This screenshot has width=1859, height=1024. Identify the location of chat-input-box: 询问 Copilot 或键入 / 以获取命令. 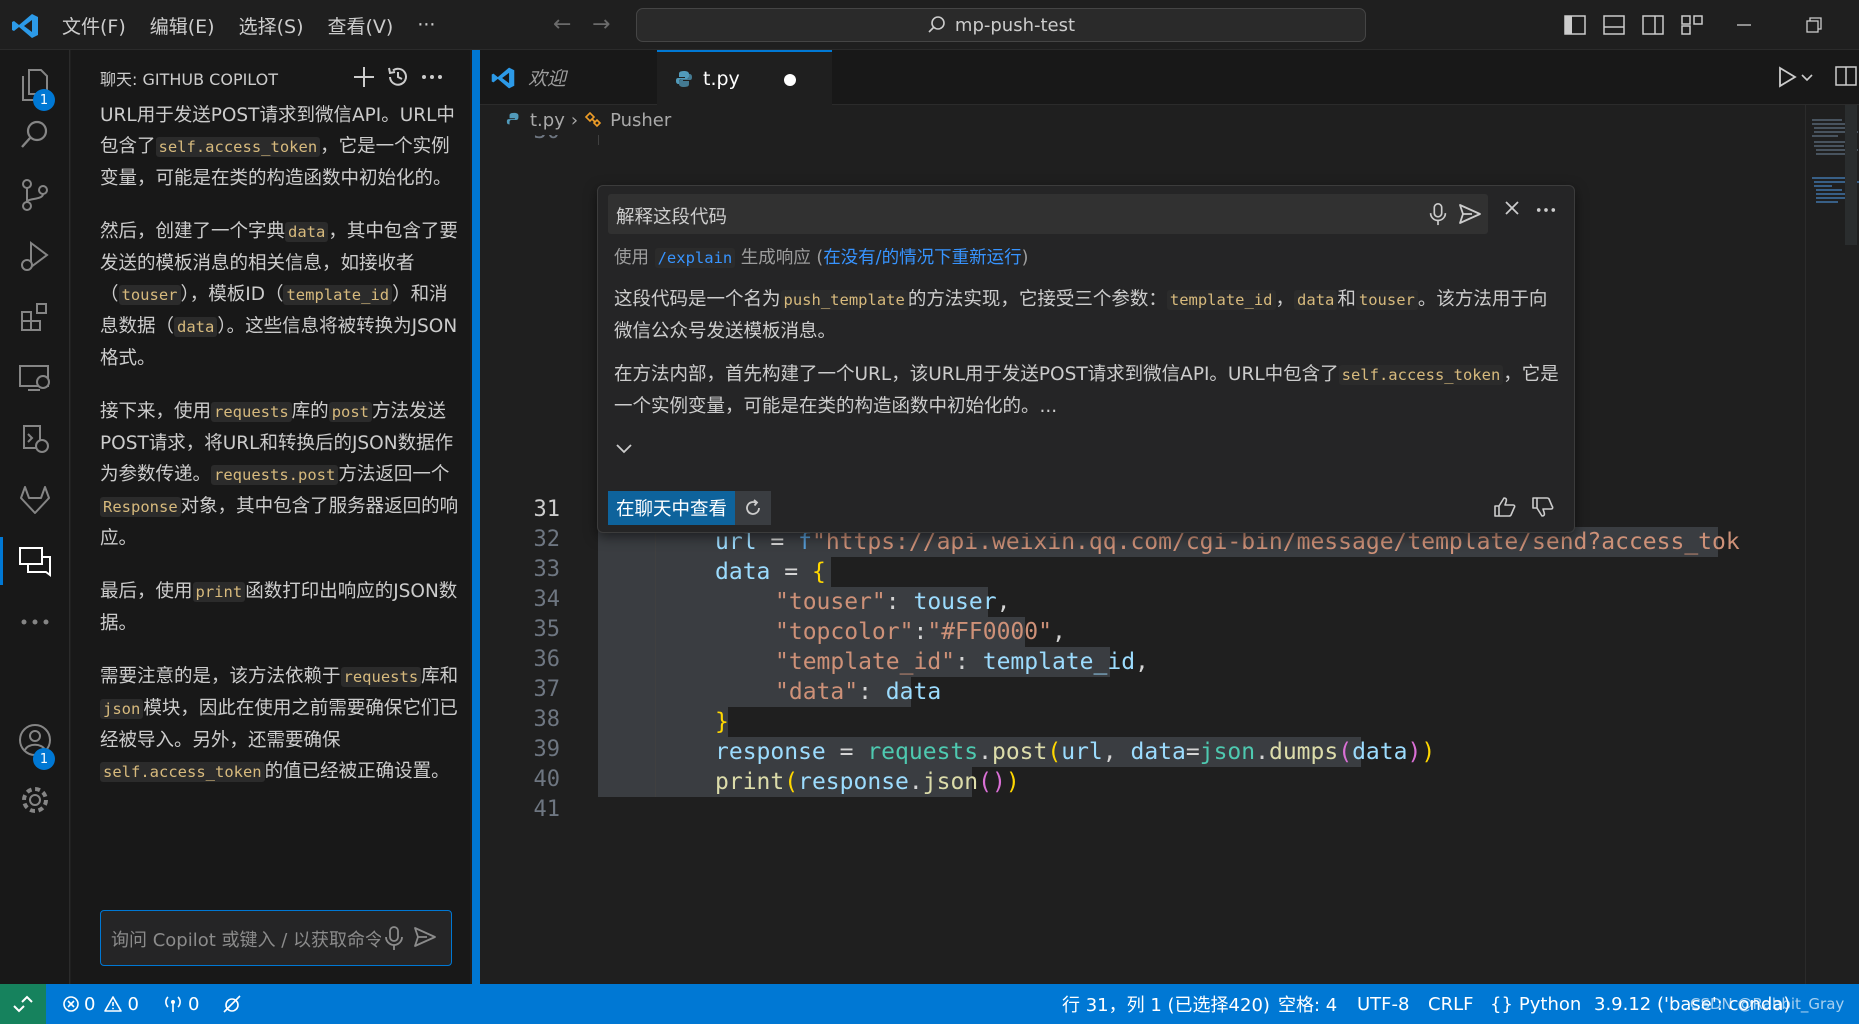
(276, 938).